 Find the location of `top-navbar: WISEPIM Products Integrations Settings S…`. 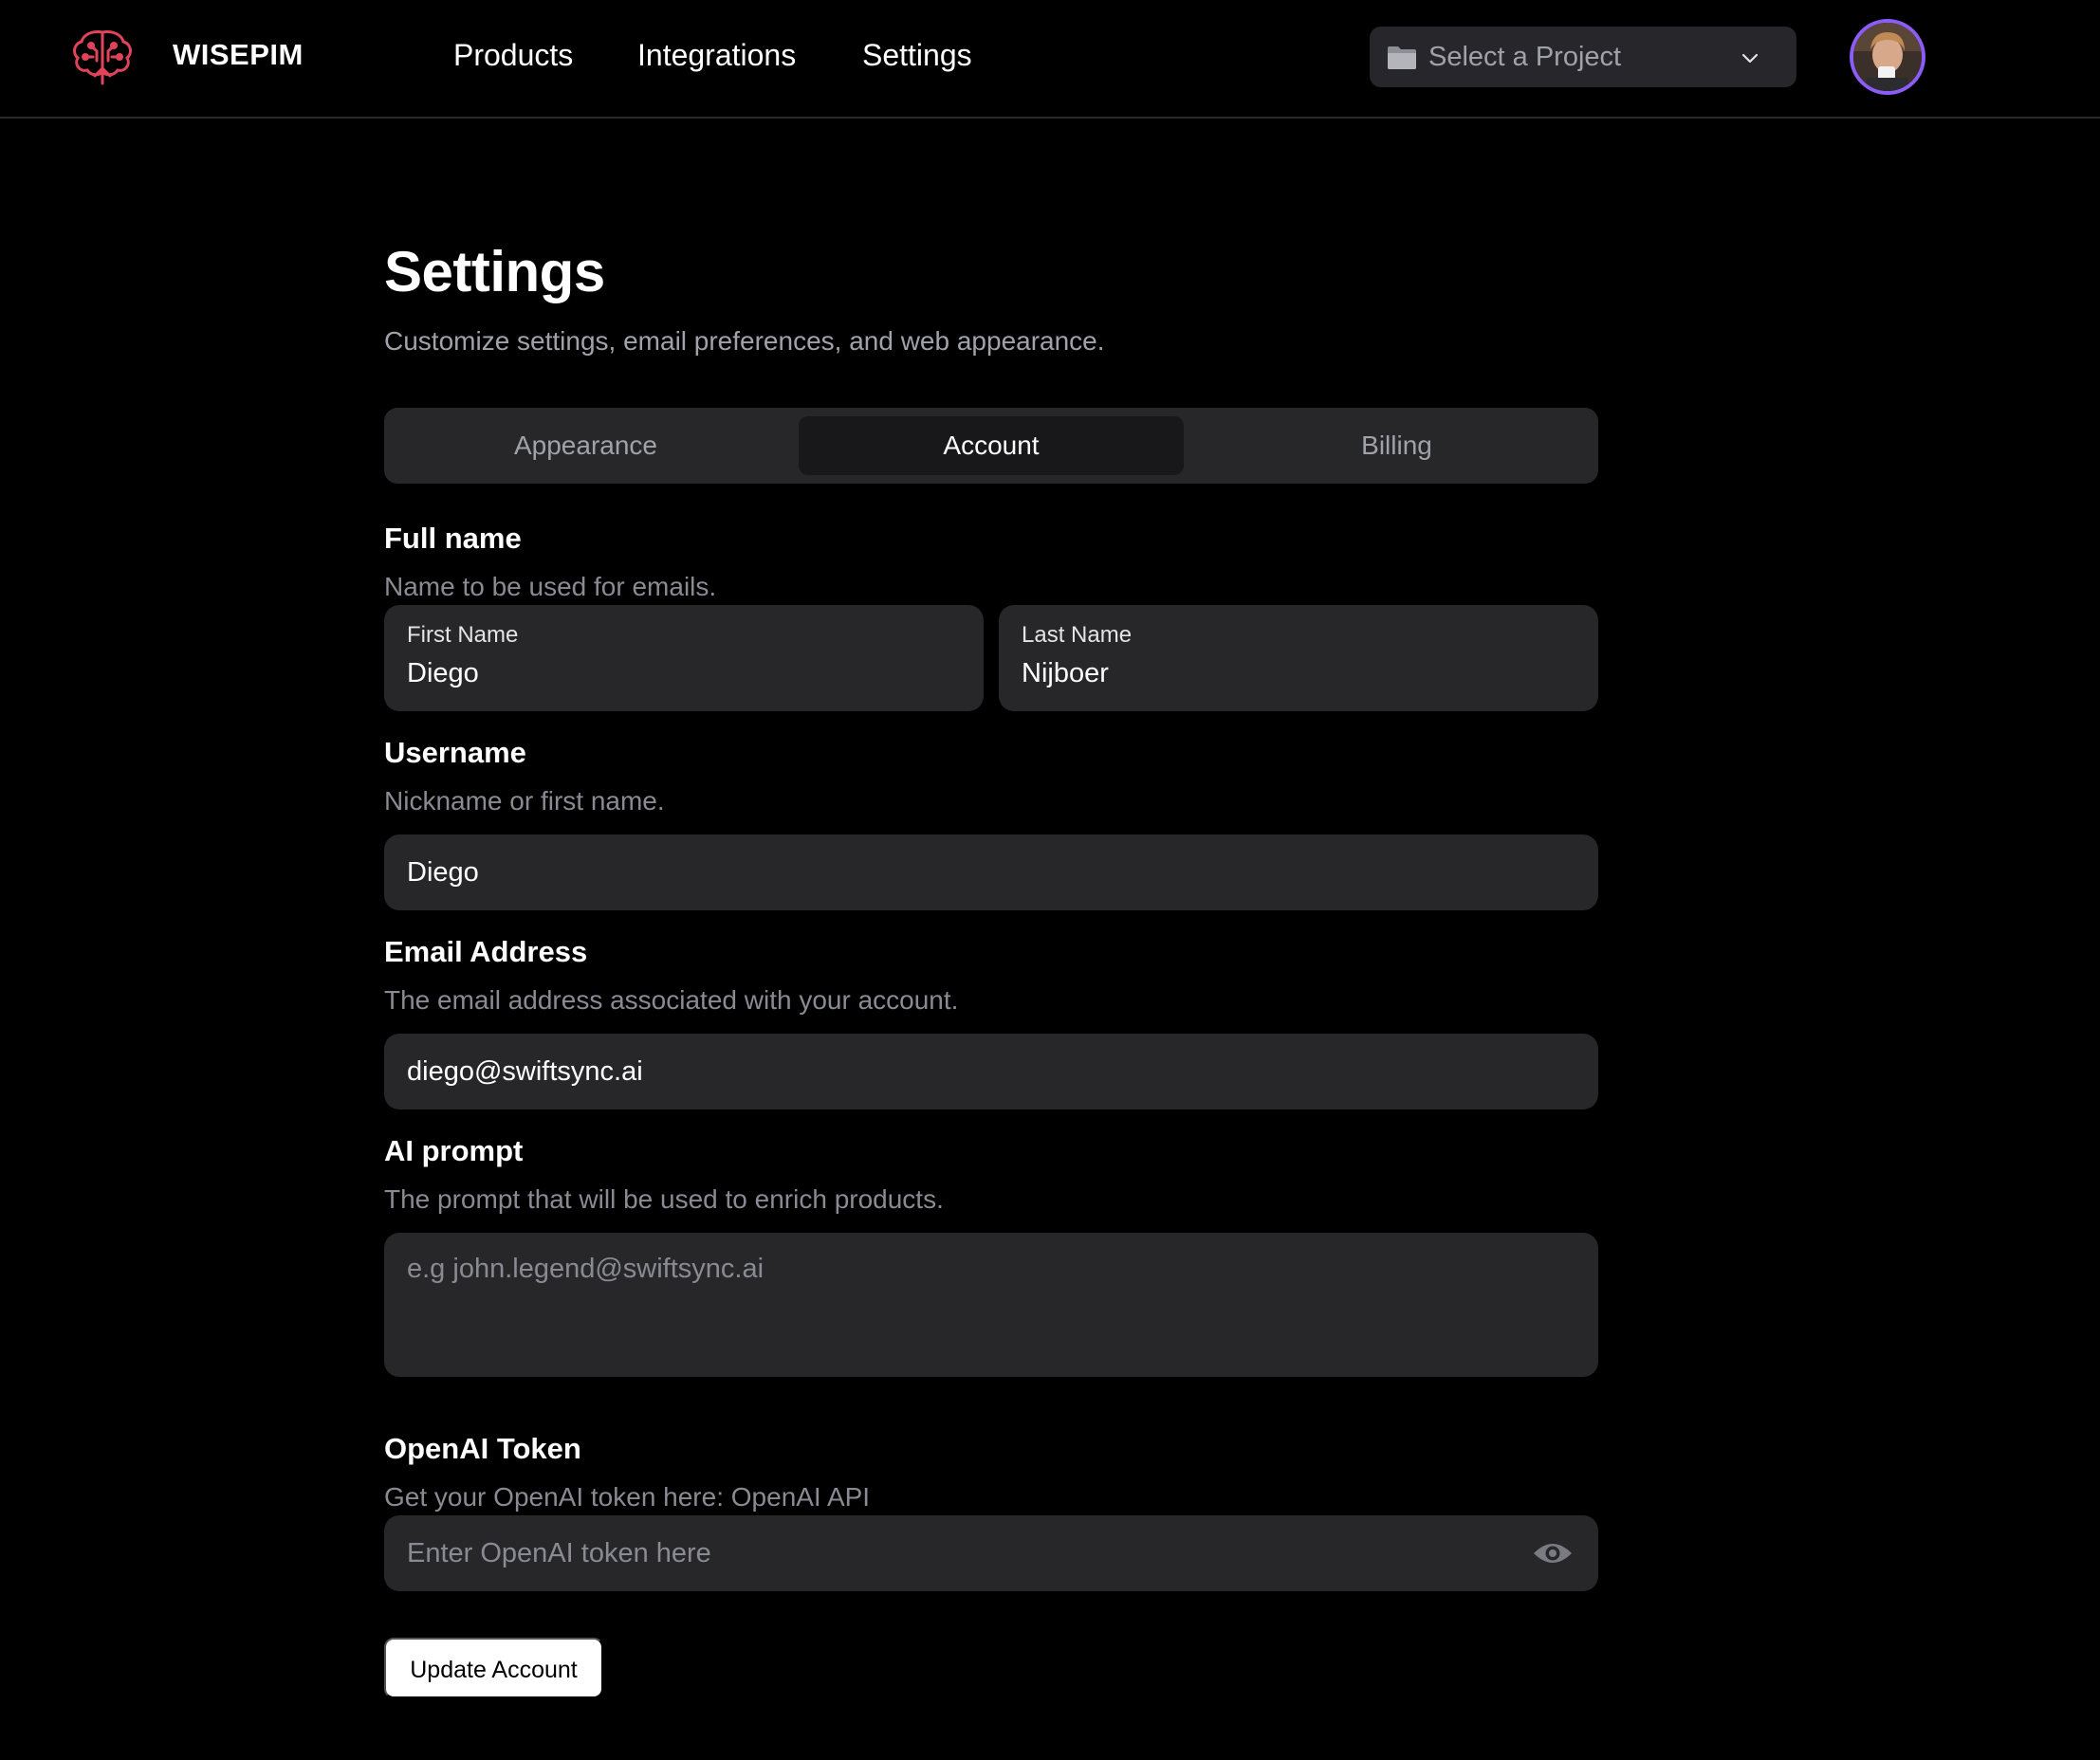

top-navbar: WISEPIM Products Integrations Settings S… is located at coordinates (1050, 59).